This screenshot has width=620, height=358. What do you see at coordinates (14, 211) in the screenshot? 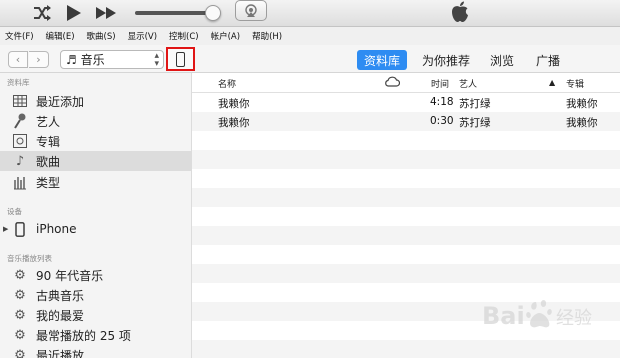
I see `devices-section-header: 设备` at bounding box center [14, 211].